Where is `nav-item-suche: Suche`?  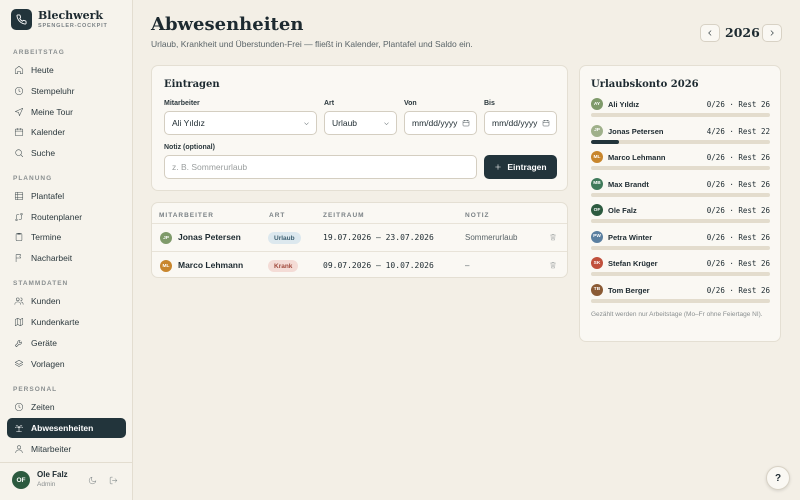
nav-item-suche: Suche is located at coordinates (66, 153).